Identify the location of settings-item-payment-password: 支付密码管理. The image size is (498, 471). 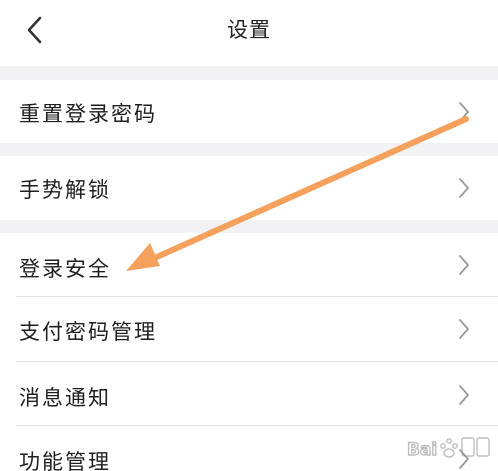
(249, 329).